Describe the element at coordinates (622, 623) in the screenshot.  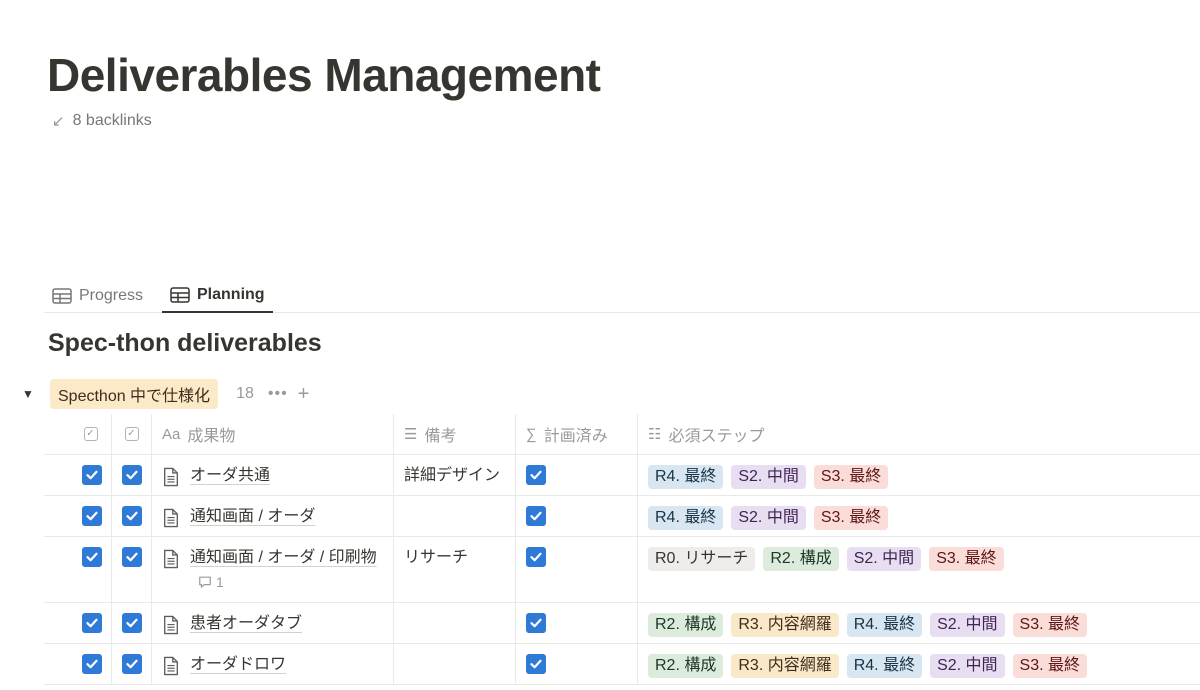
I see `table-row: 患者オーダタブ R2. 構成 R3. 内容網羅 R4. 最終 S2. 中間 S3. 最終` at that location.